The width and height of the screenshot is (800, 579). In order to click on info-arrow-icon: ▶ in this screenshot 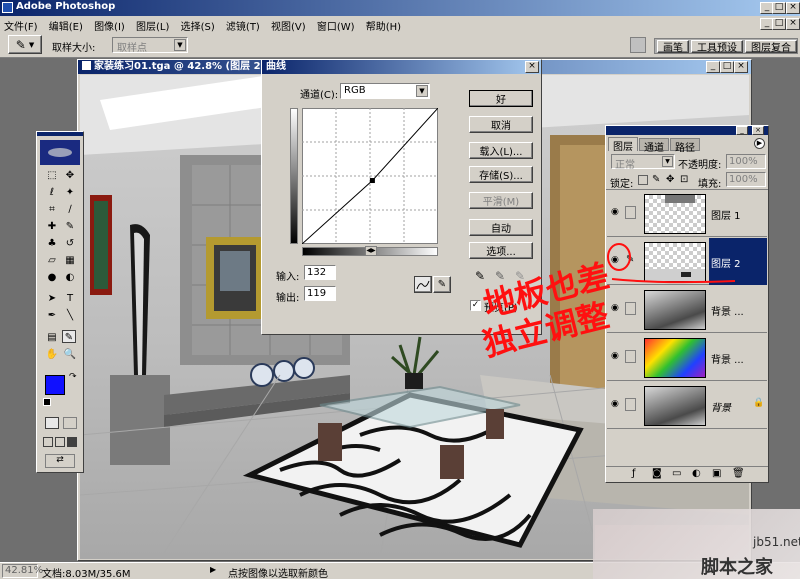, I will do `click(213, 569)`.